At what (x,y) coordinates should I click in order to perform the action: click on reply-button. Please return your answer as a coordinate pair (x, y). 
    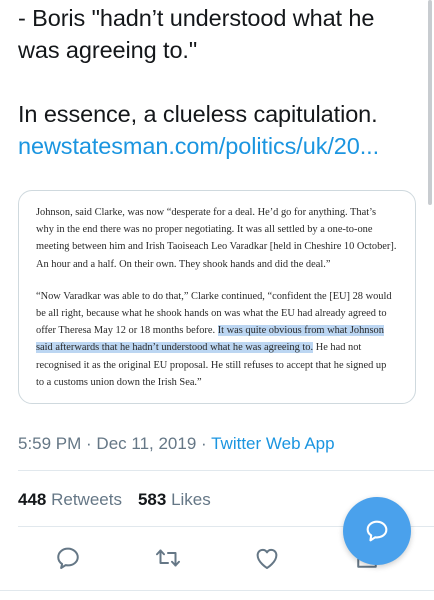
    Looking at the image, I should click on (68, 558).